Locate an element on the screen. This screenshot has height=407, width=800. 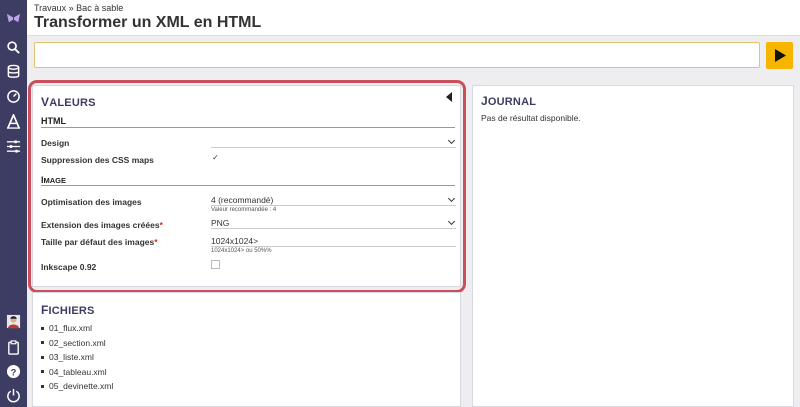
list-item: 01_flux.xml is located at coordinates (77, 328).